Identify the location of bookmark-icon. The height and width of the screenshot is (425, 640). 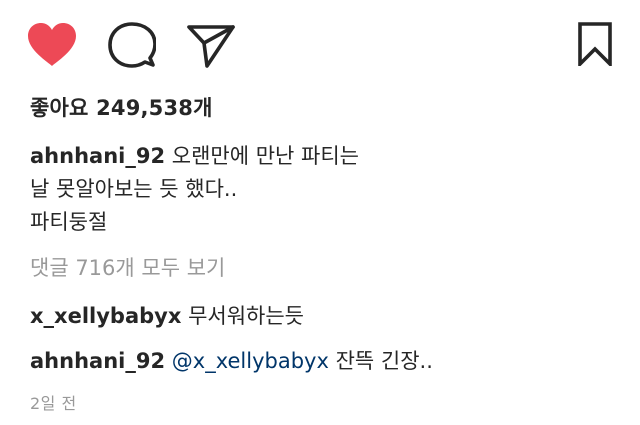
(595, 44).